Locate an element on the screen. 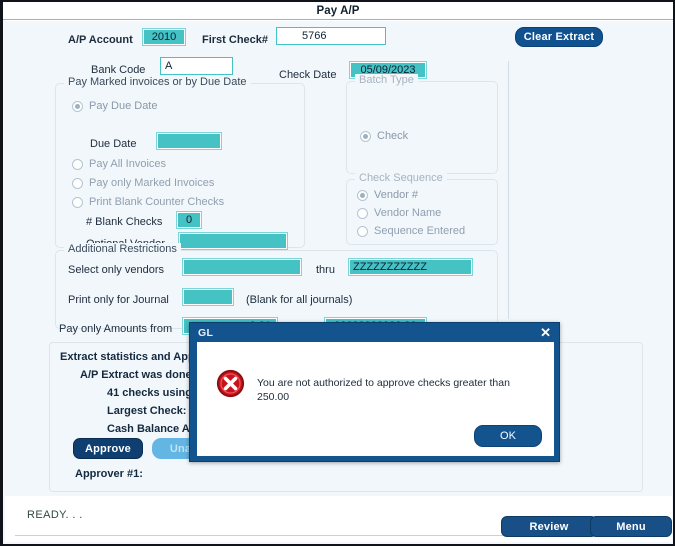  ap-account-label: A/P Account is located at coordinates (100, 40).